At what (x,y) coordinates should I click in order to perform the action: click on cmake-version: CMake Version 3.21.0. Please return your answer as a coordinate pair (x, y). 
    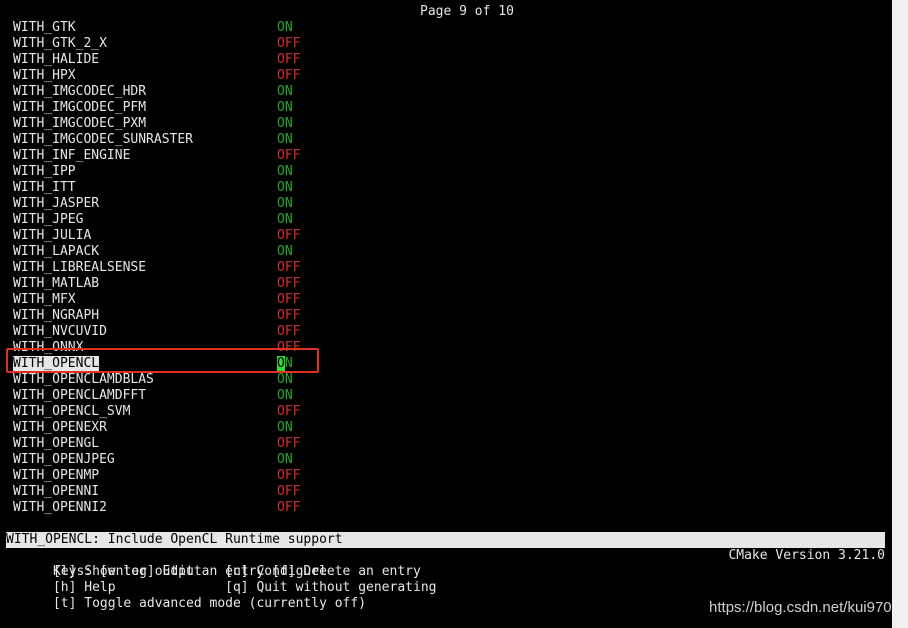
    Looking at the image, I should click on (806, 555).